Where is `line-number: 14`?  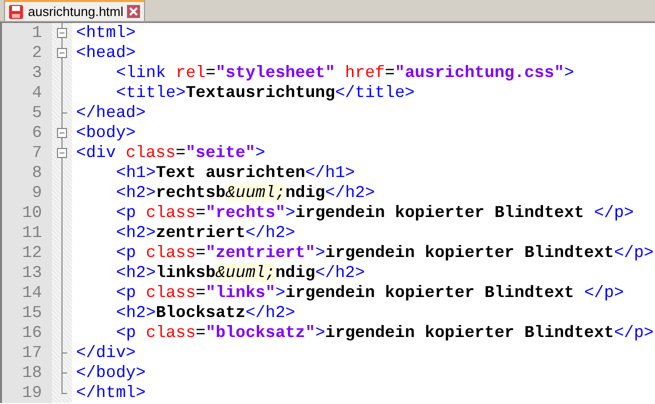 line-number: 14 is located at coordinates (27, 293).